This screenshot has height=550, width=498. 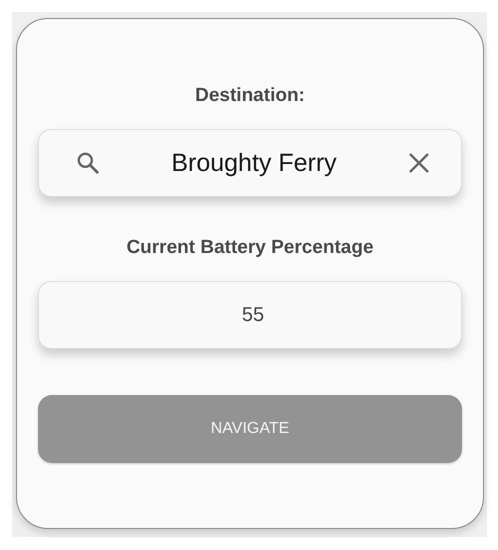 I want to click on battery-field: 55, so click(x=250, y=315).